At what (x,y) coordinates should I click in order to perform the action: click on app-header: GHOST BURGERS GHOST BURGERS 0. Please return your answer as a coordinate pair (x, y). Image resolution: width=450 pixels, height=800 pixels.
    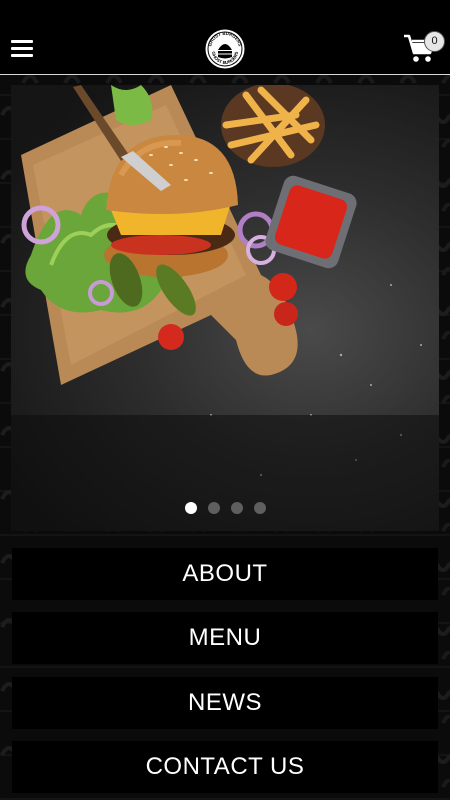
    Looking at the image, I should click on (225, 37).